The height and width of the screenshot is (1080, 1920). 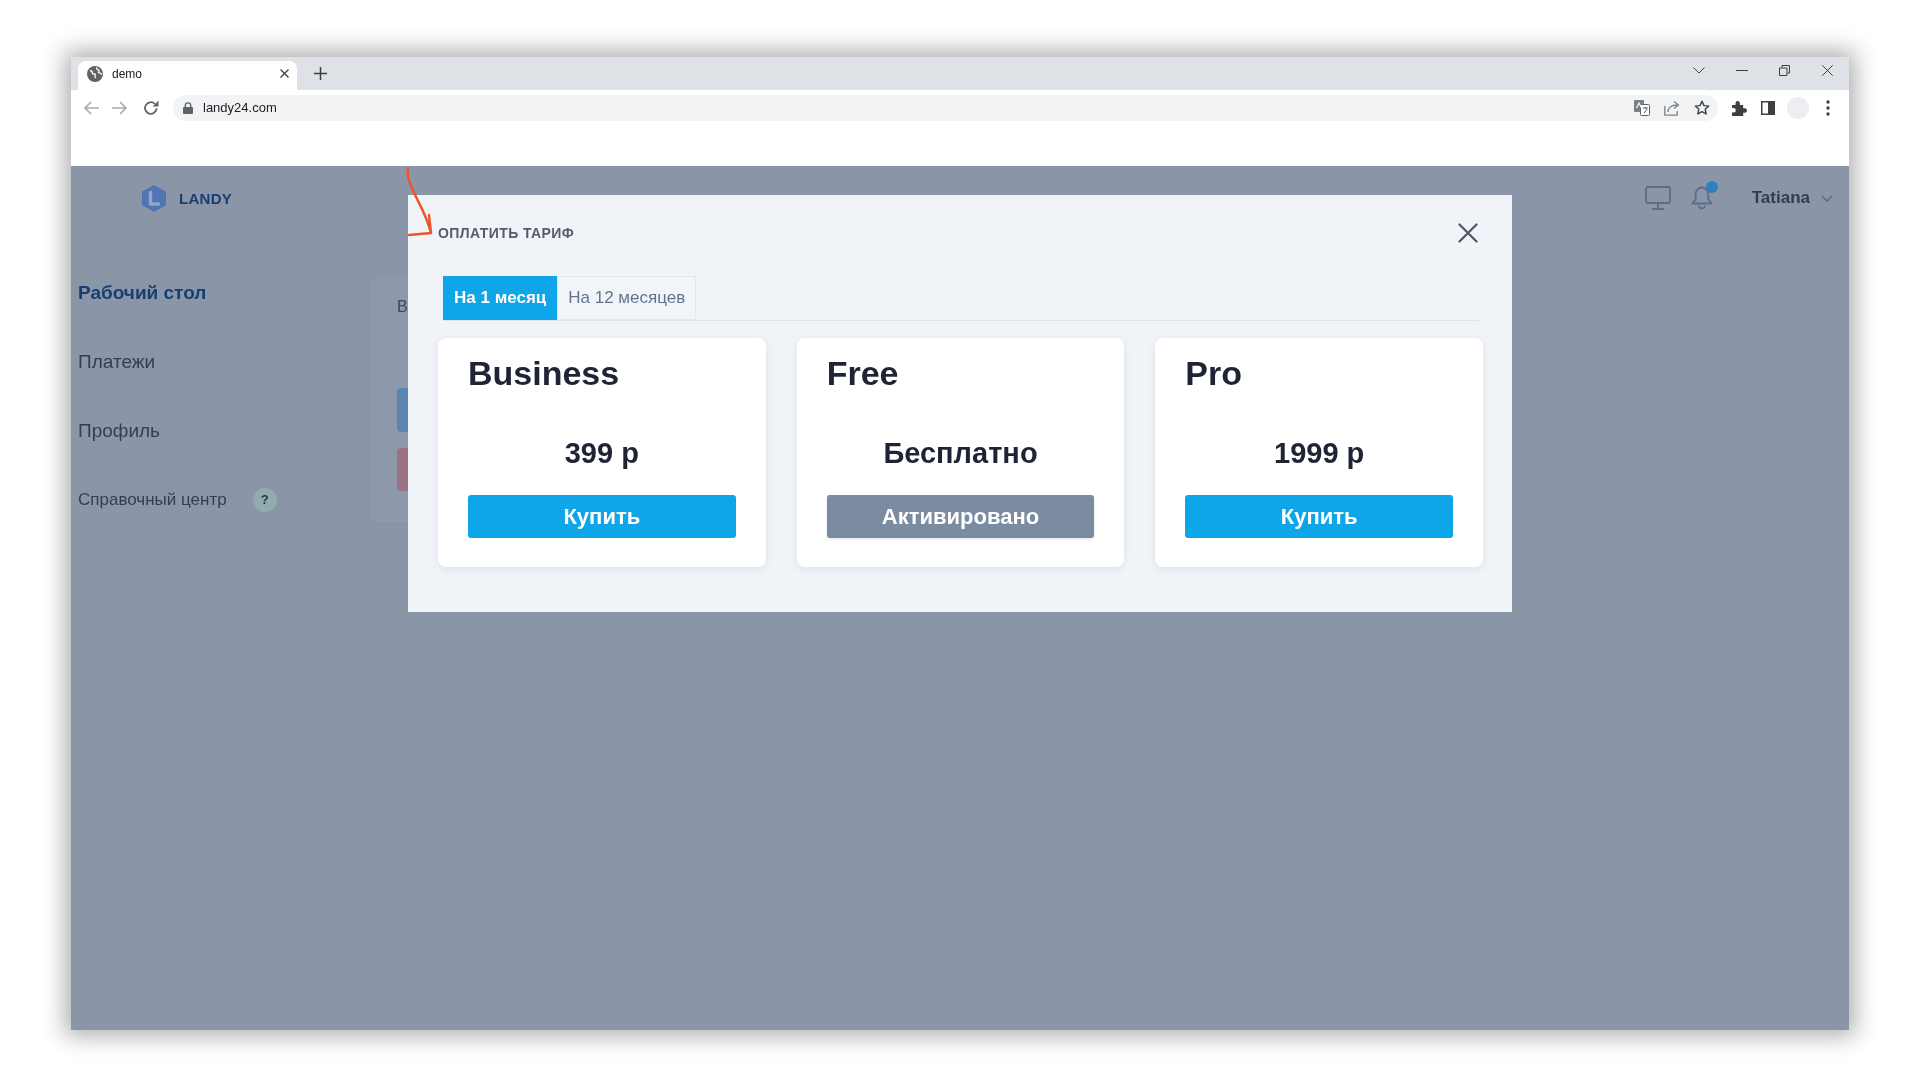 What do you see at coordinates (601, 453) in the screenshot?
I see `plan-price: 399 р` at bounding box center [601, 453].